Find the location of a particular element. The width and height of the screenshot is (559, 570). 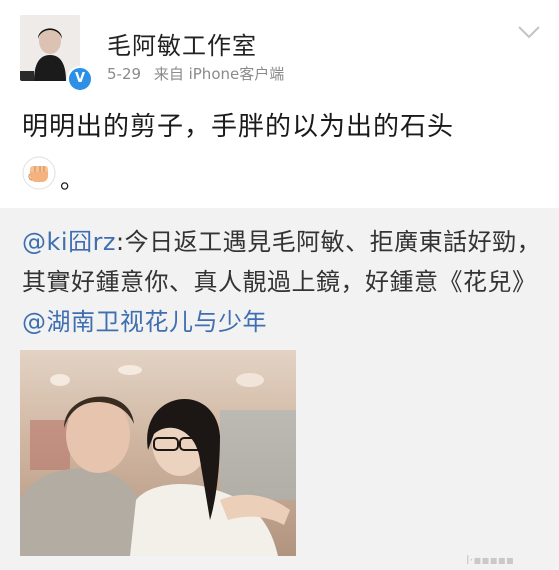

chevron-down-icon is located at coordinates (529, 31).